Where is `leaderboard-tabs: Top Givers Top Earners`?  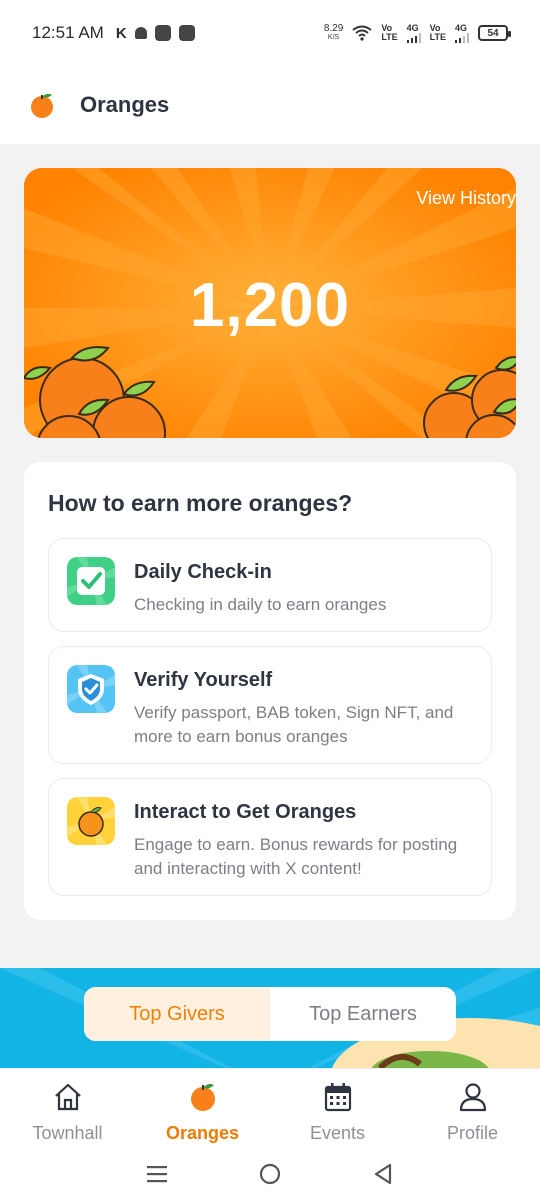 leaderboard-tabs: Top Givers Top Earners is located at coordinates (270, 1014).